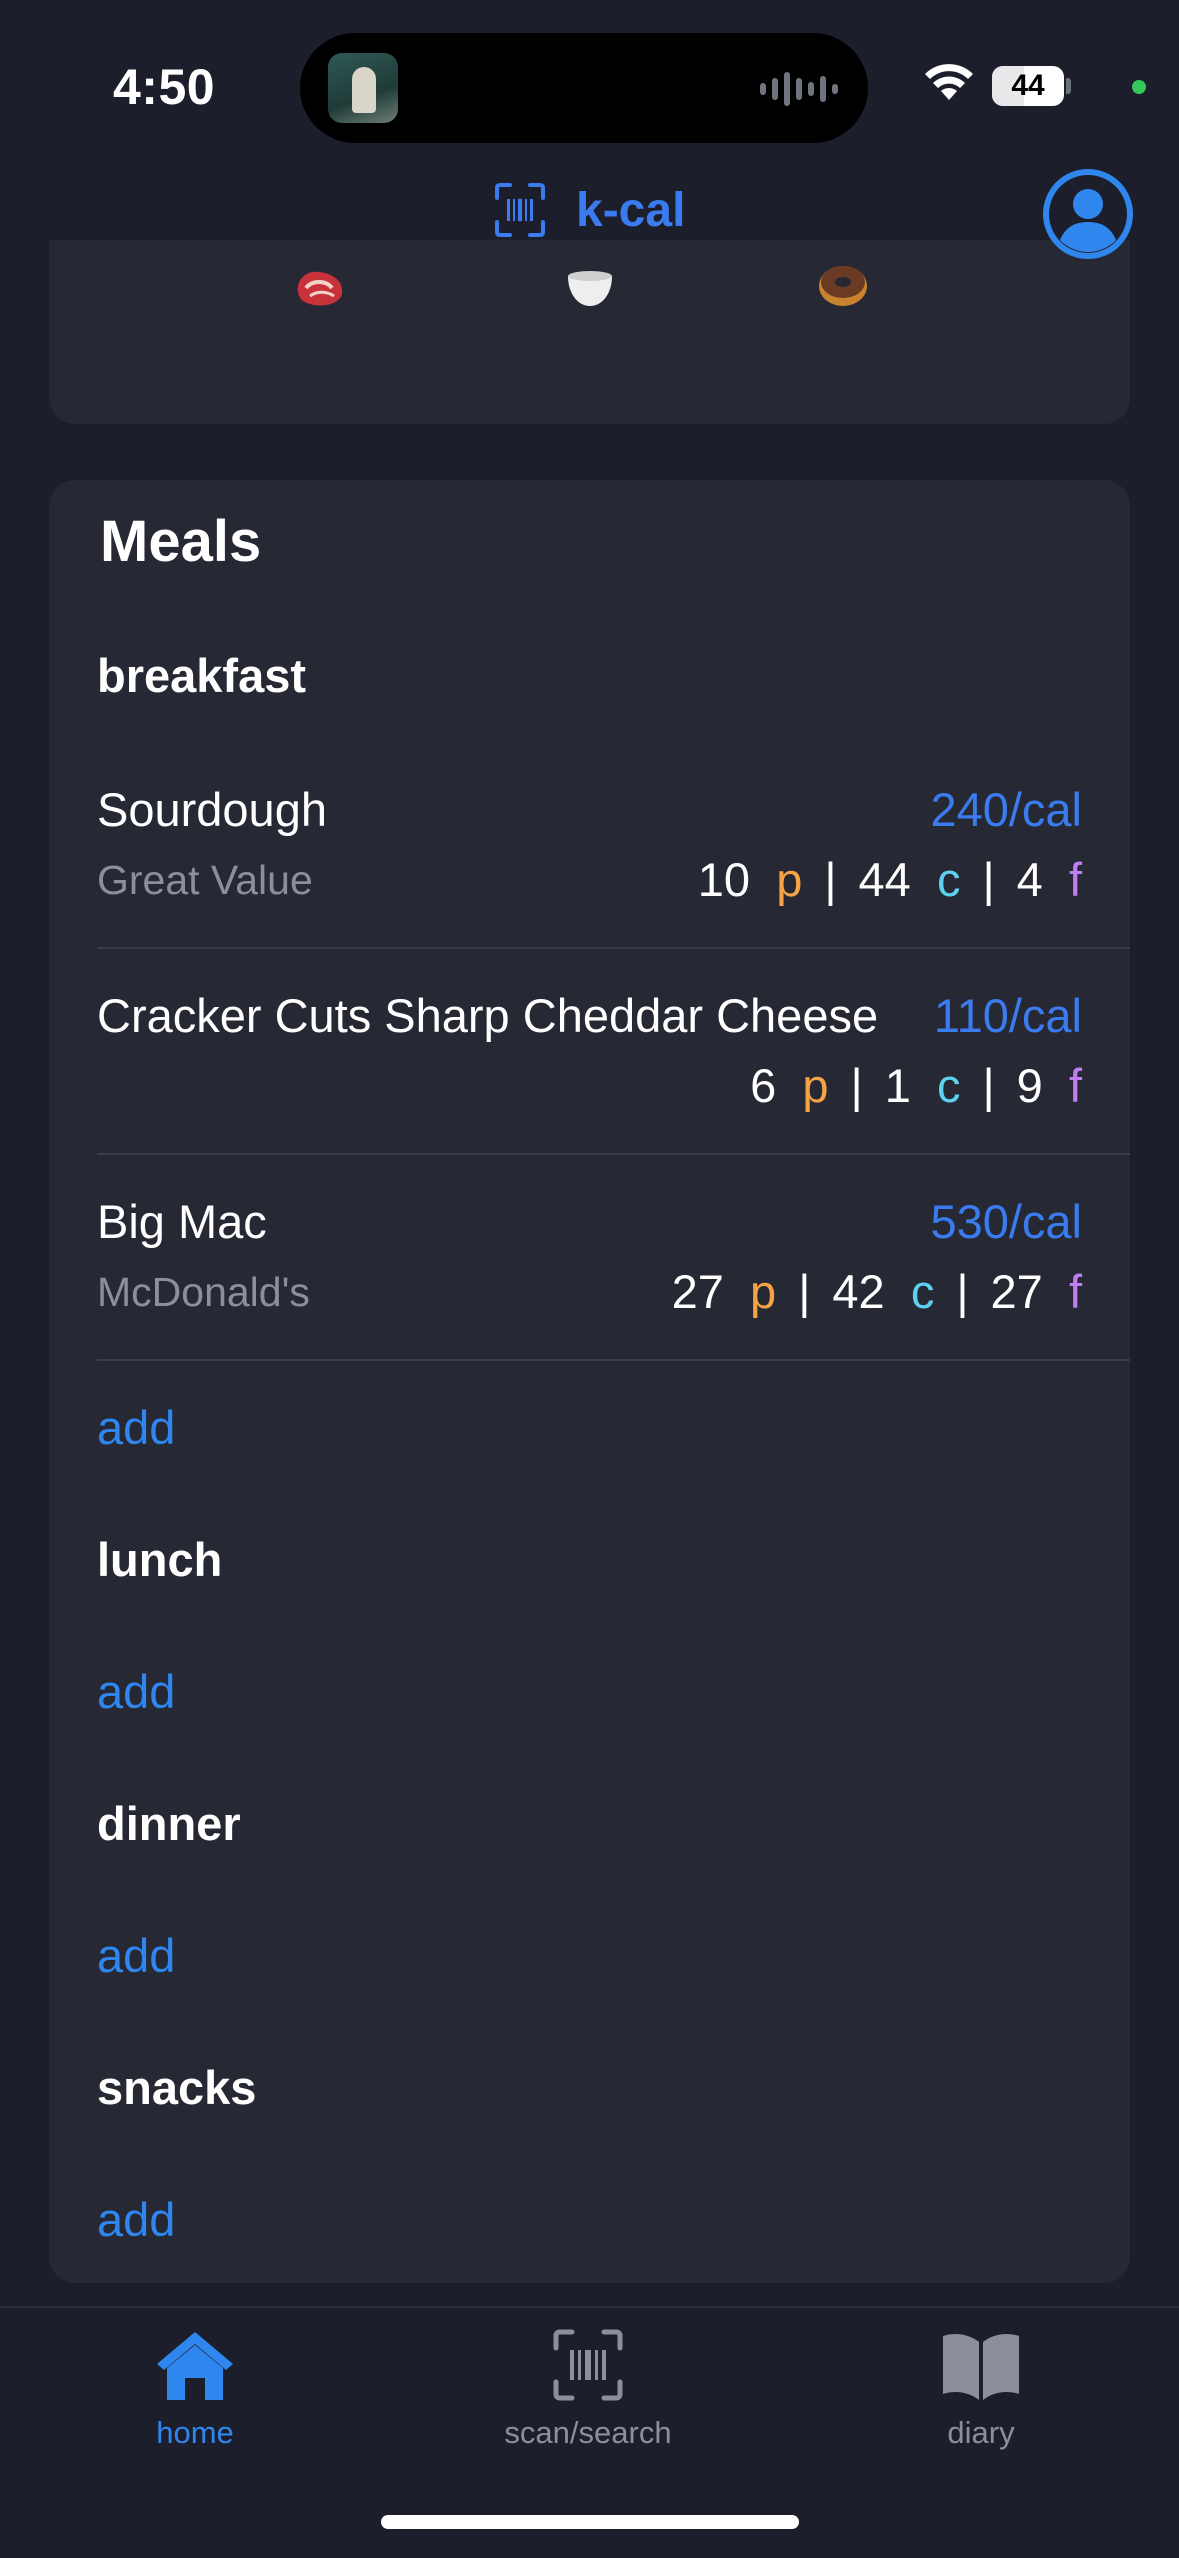  Describe the element at coordinates (203, 1292) in the screenshot. I see `food-brand: McDonald's` at that location.